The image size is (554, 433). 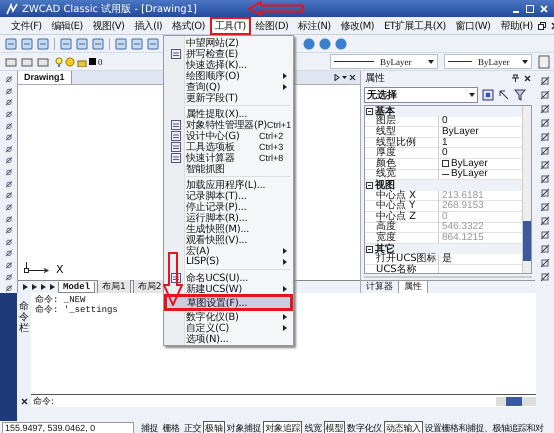 What do you see at coordinates (92, 61) in the screenshot?
I see `color-swatch-icon` at bounding box center [92, 61].